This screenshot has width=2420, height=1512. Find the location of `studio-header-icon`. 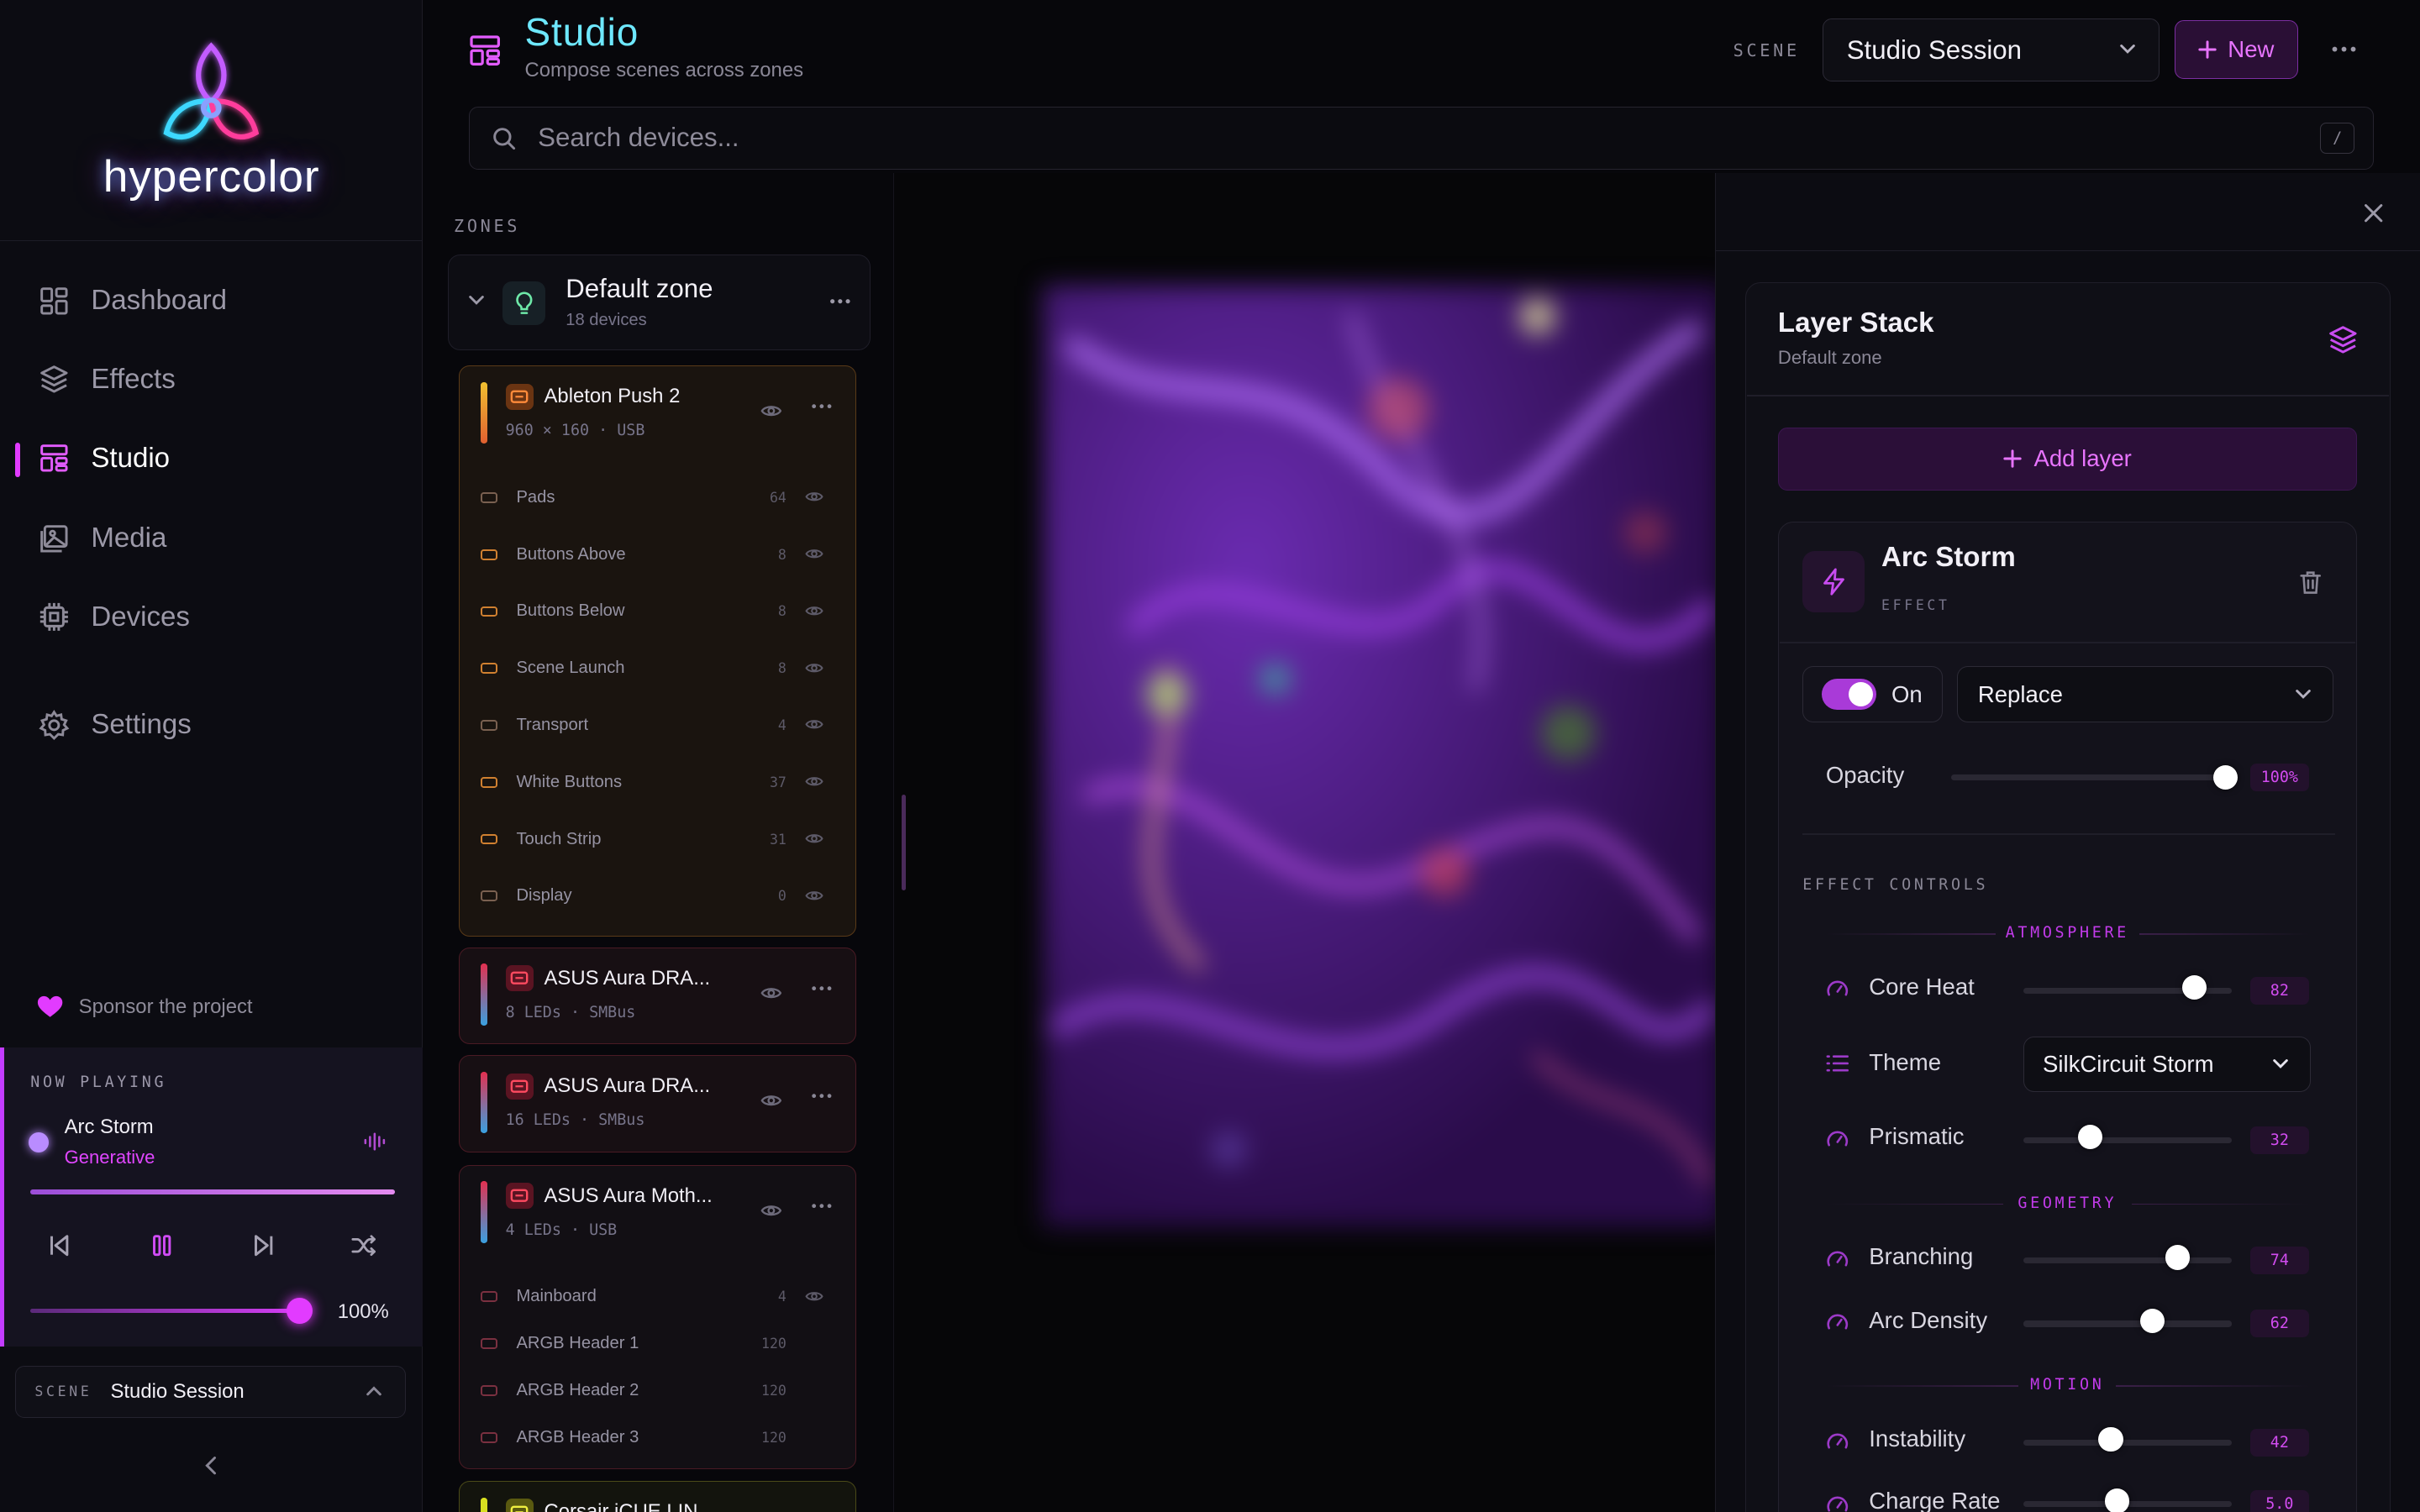

studio-header-icon is located at coordinates (484, 50).